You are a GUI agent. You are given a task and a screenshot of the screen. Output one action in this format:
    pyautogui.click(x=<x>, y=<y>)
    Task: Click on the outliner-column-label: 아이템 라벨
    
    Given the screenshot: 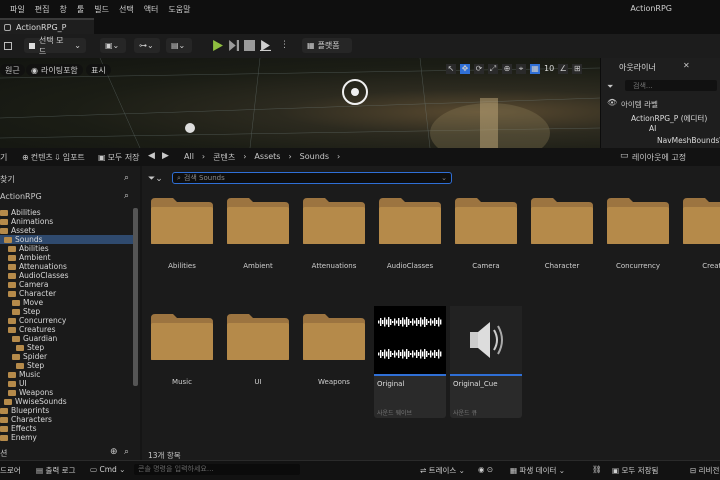 What is the action you would take?
    pyautogui.click(x=639, y=104)
    